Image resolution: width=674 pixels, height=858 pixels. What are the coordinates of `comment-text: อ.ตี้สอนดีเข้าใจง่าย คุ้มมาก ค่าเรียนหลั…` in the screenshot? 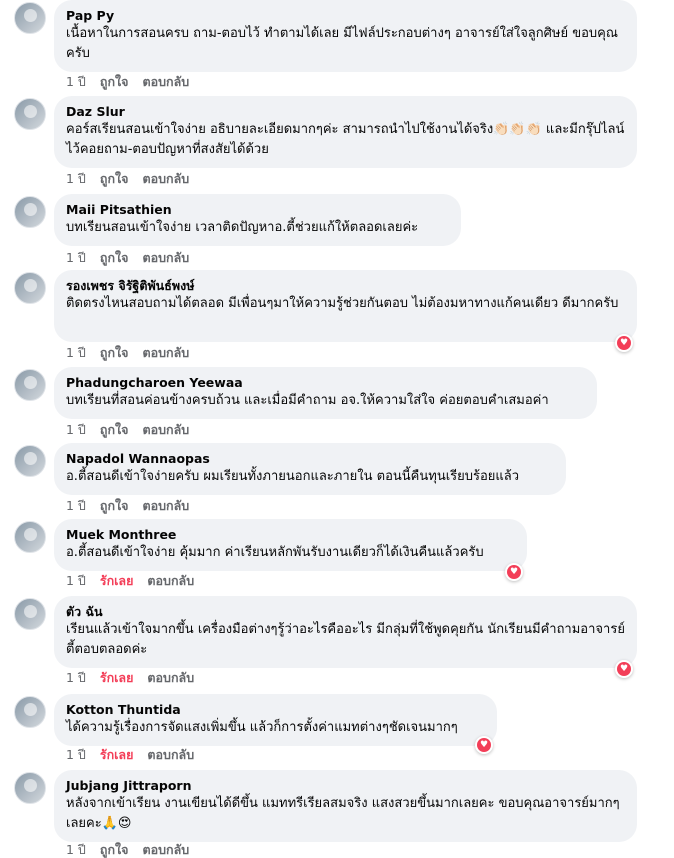 It's located at (275, 552).